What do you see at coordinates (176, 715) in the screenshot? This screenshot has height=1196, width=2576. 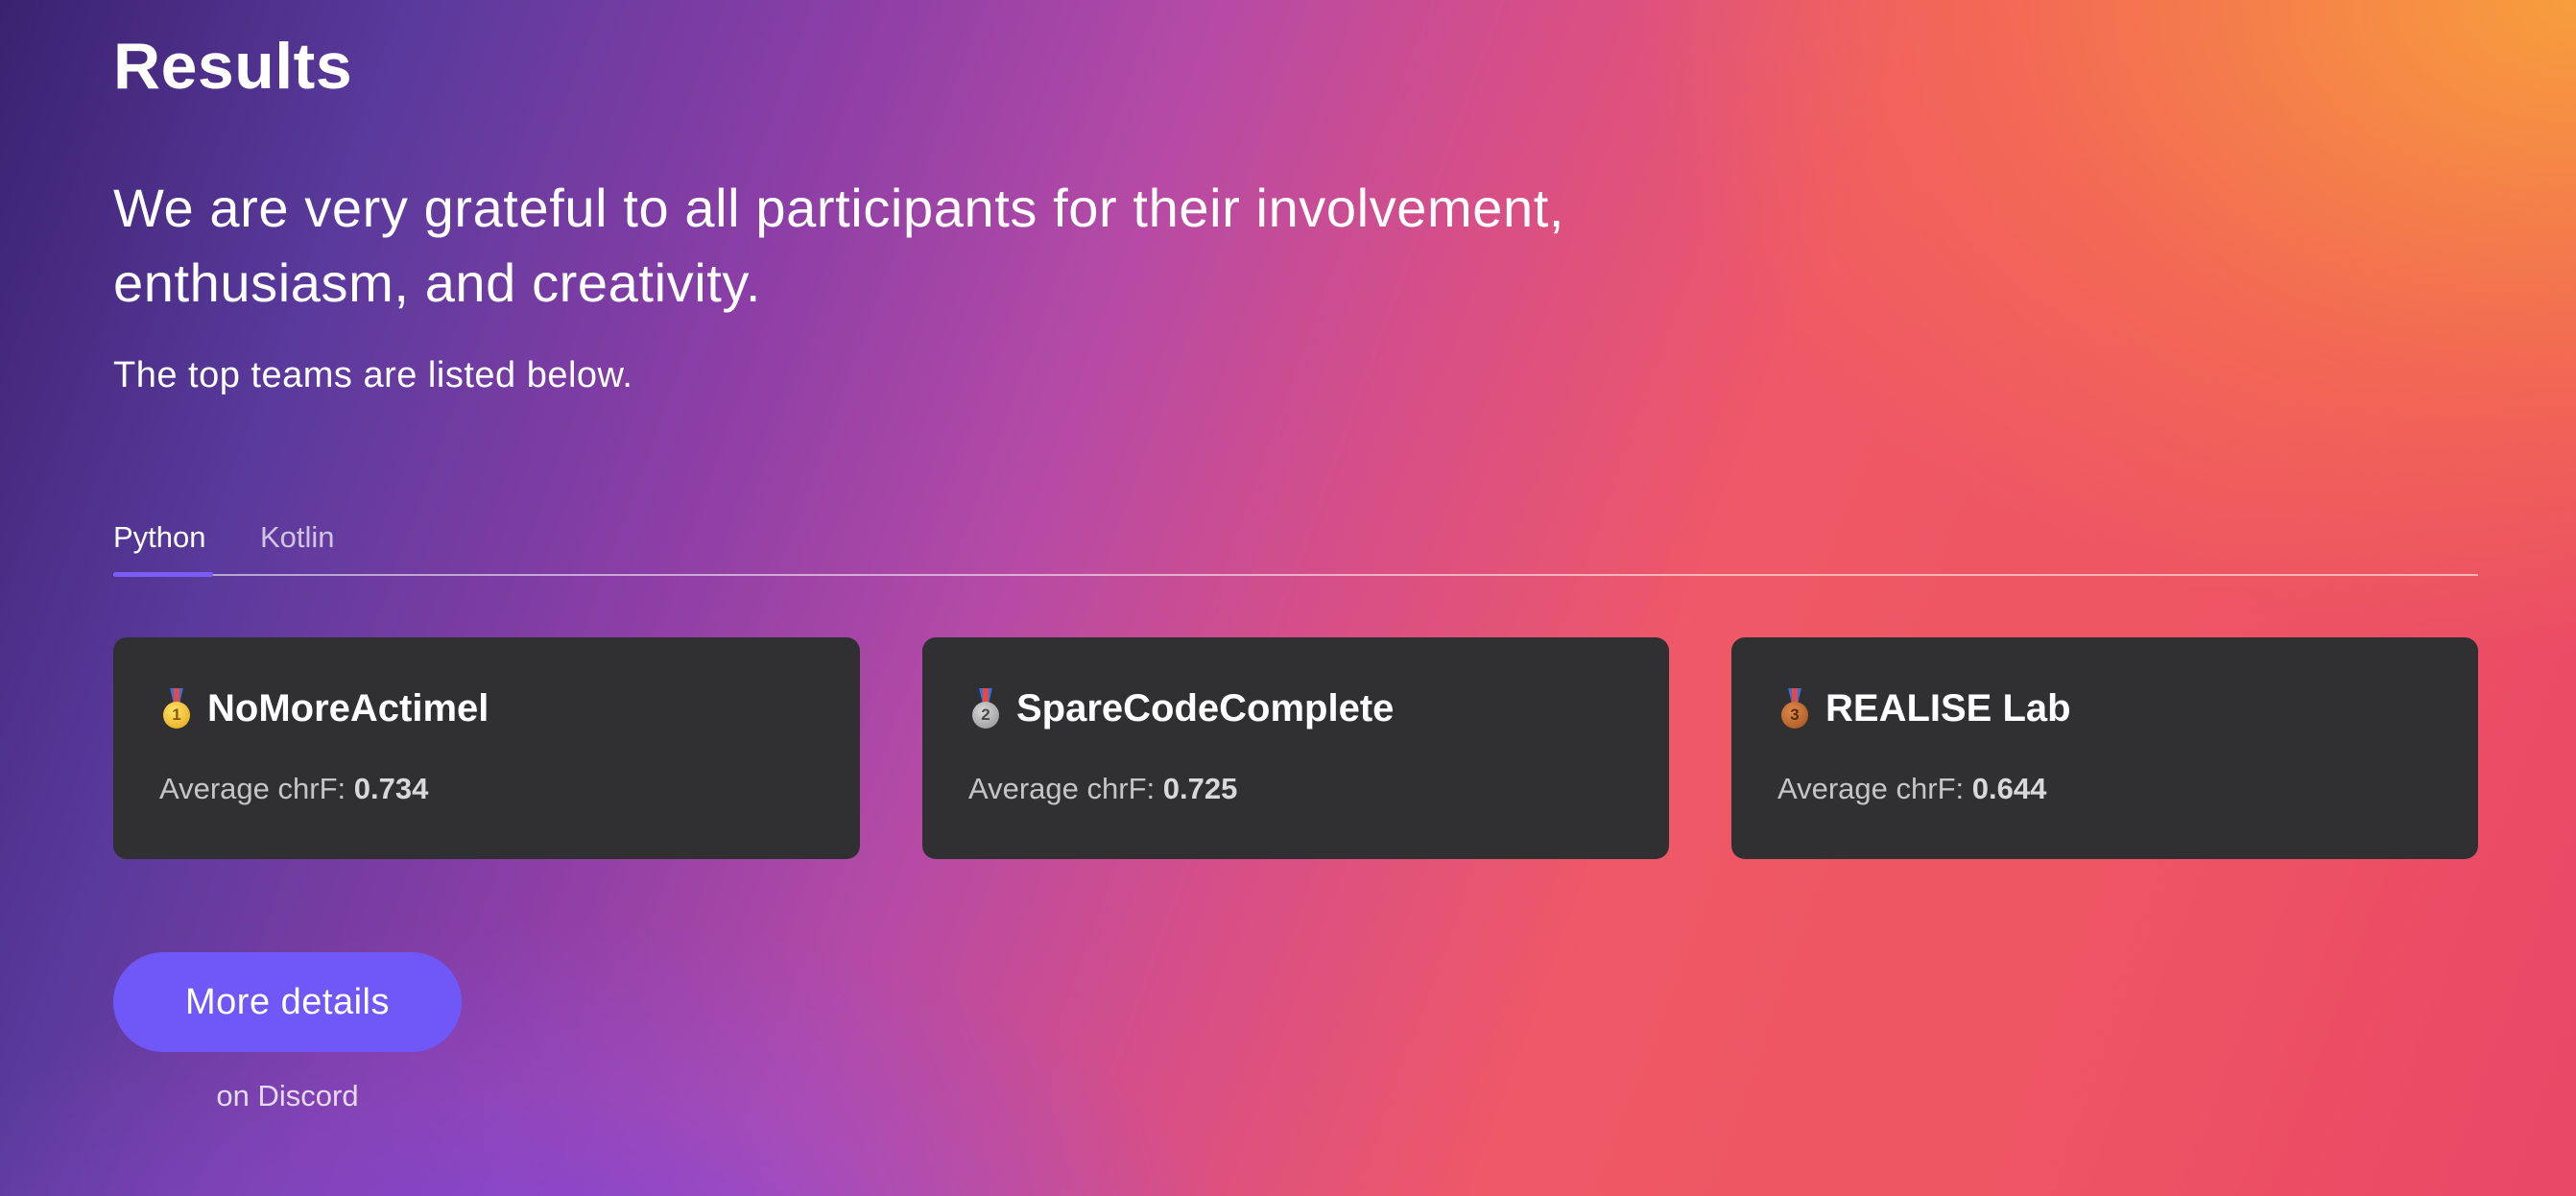 I see `medal-rank: 1` at bounding box center [176, 715].